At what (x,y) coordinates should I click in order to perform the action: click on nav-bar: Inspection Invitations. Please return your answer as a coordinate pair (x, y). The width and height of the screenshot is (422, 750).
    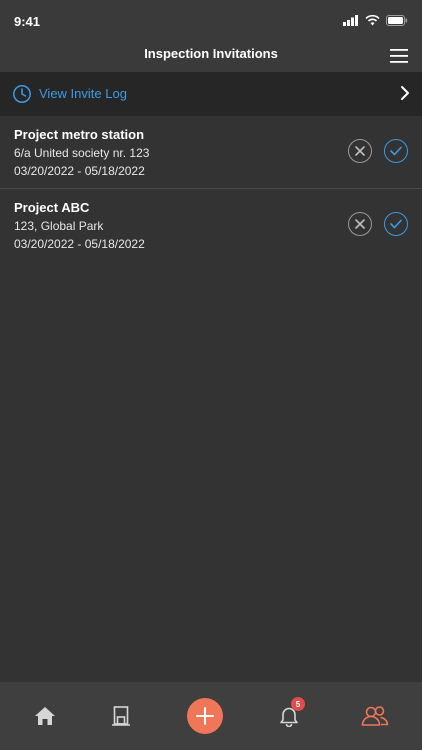
    Looking at the image, I should click on (211, 56).